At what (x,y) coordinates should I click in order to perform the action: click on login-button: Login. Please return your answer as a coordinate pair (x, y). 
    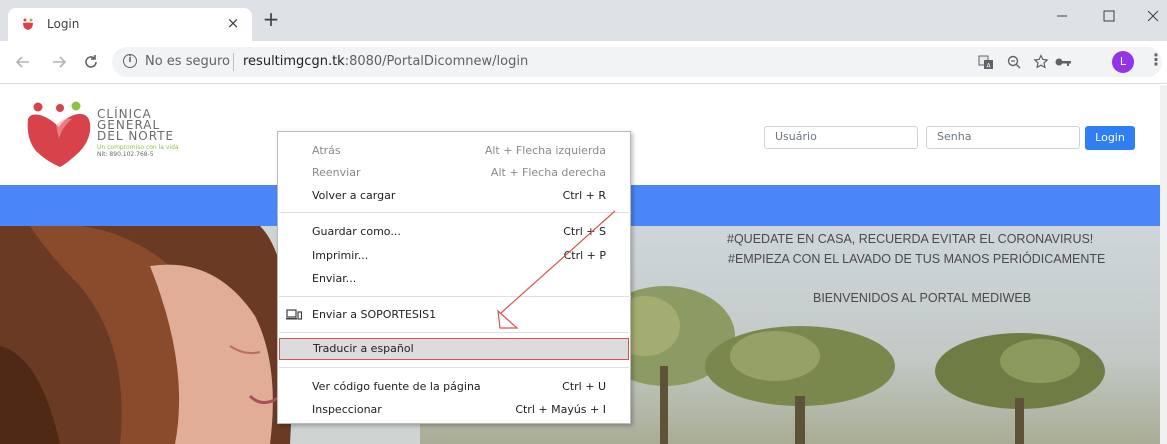
    Looking at the image, I should click on (1110, 138).